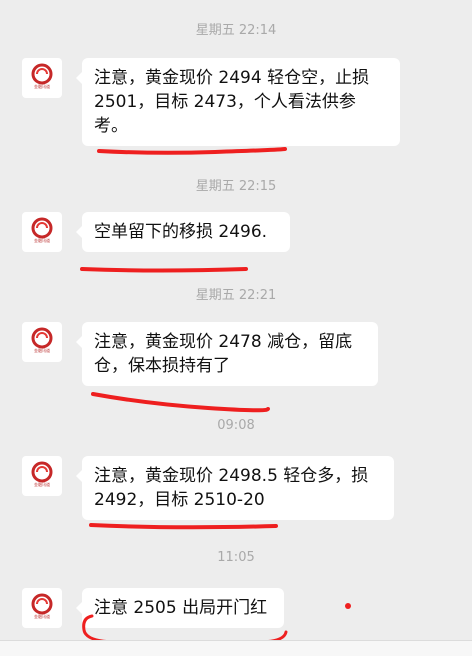 The height and width of the screenshot is (656, 472). Describe the element at coordinates (236, 186) in the screenshot. I see `timestamp: 星期五 22:15` at that location.